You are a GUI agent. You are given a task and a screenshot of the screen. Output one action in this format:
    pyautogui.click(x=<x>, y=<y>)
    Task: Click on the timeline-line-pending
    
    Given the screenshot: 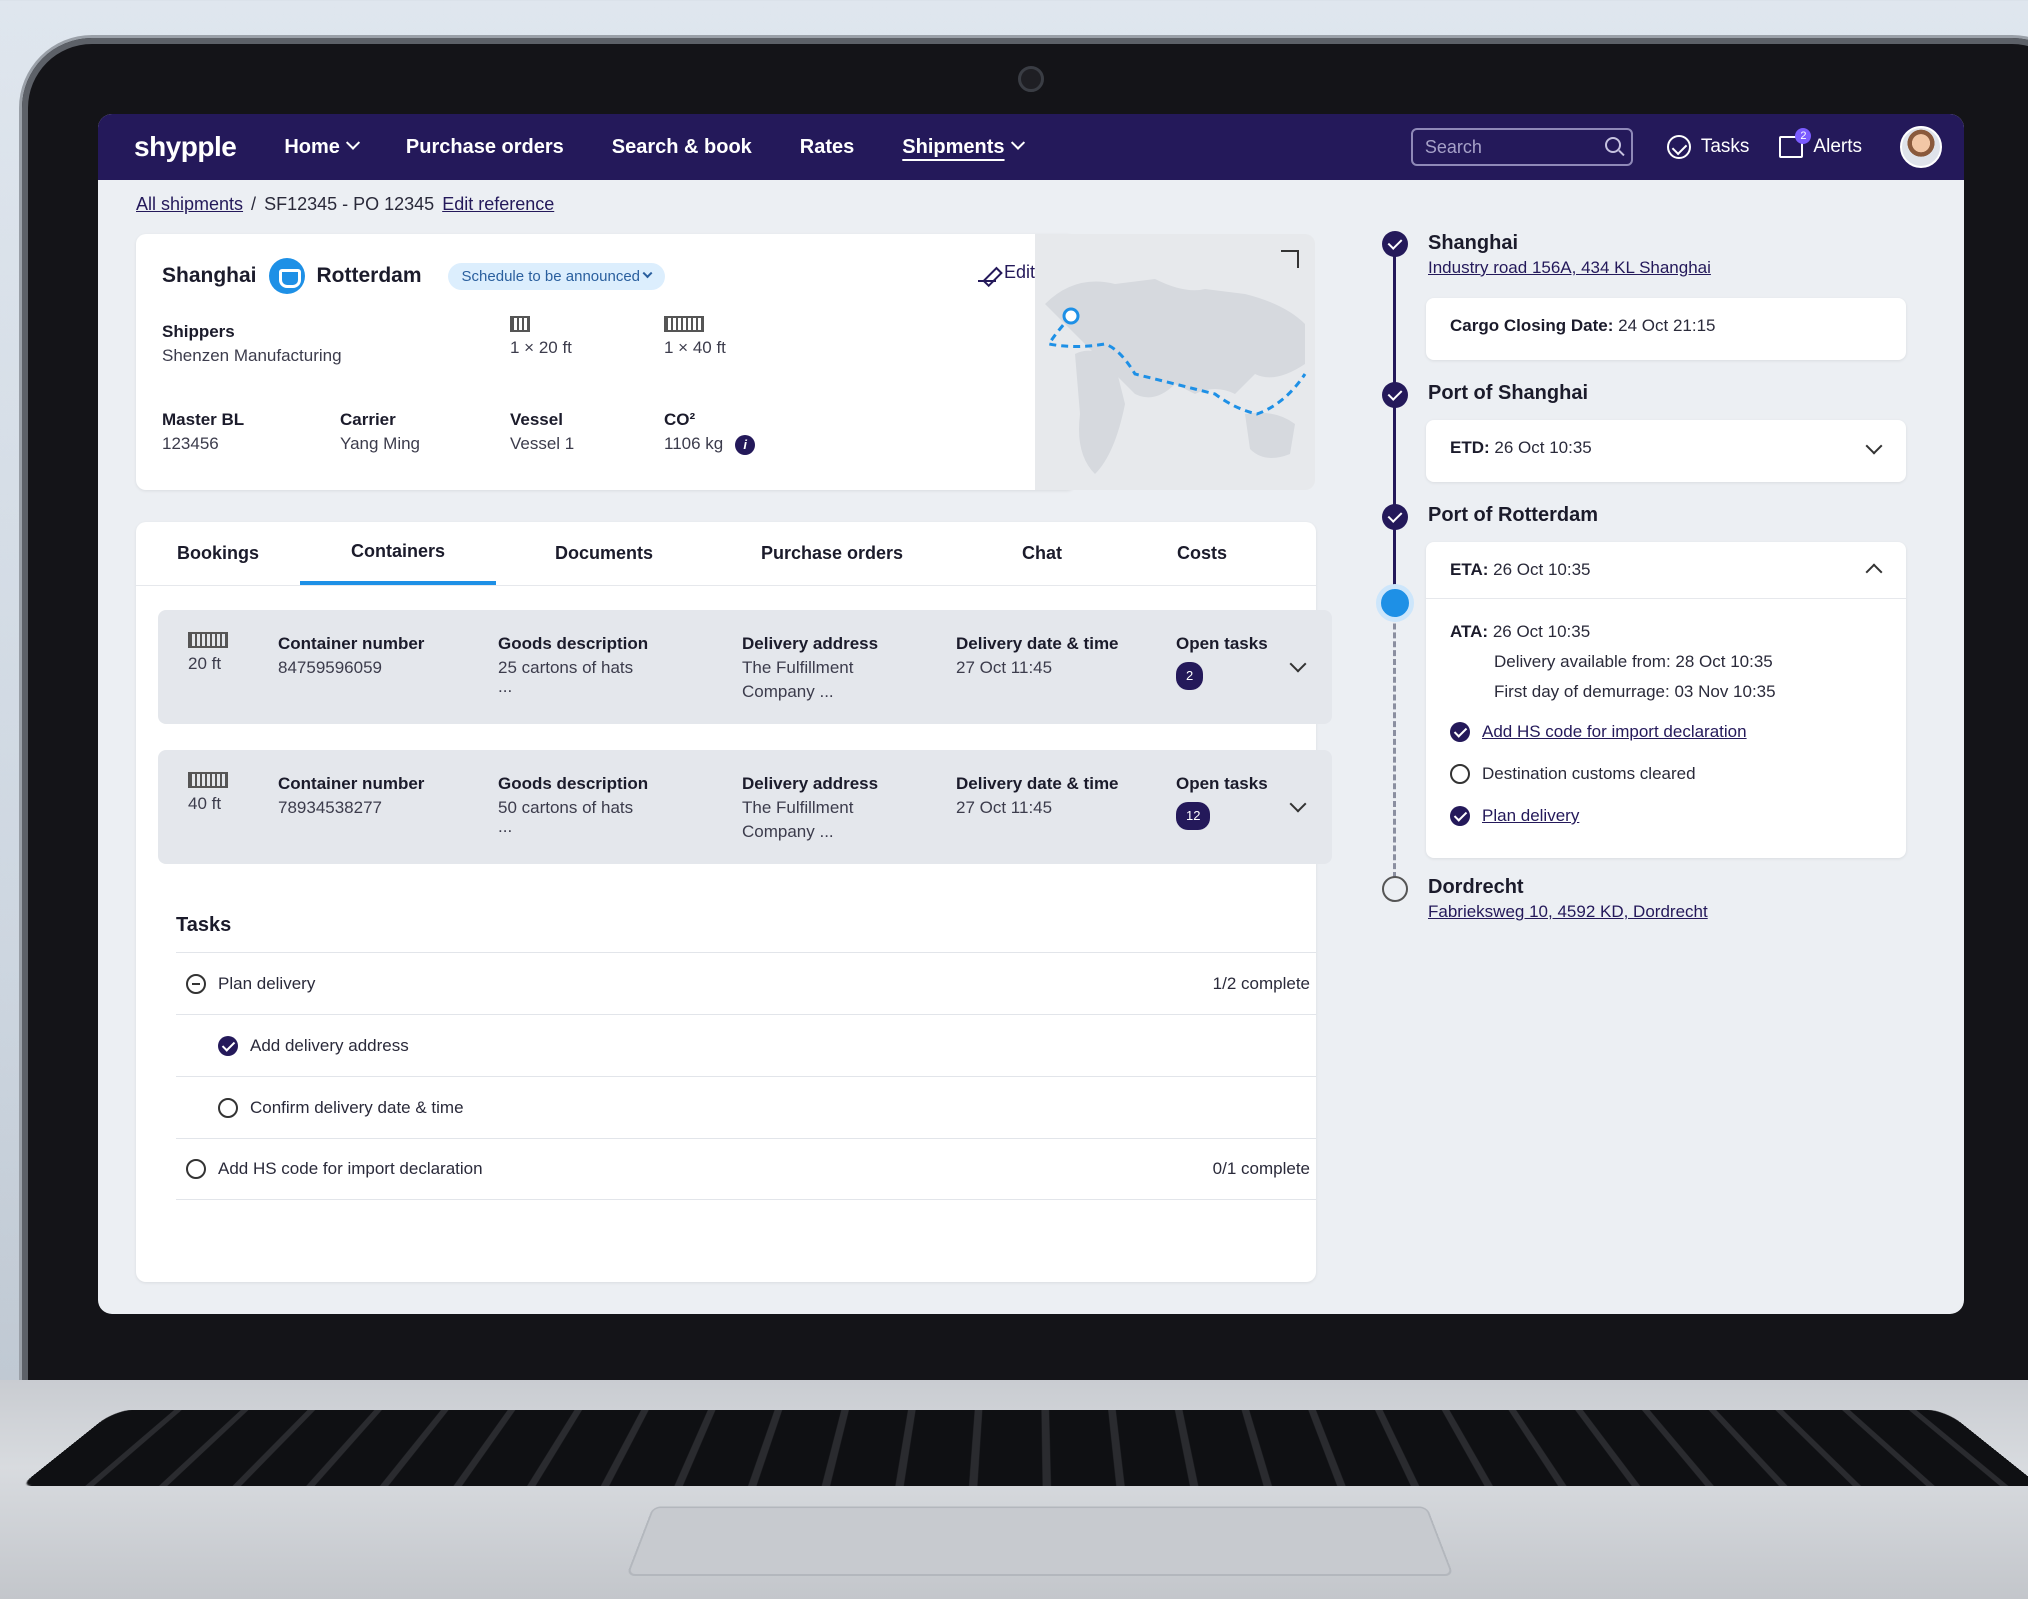 What is the action you would take?
    pyautogui.click(x=1394, y=733)
    